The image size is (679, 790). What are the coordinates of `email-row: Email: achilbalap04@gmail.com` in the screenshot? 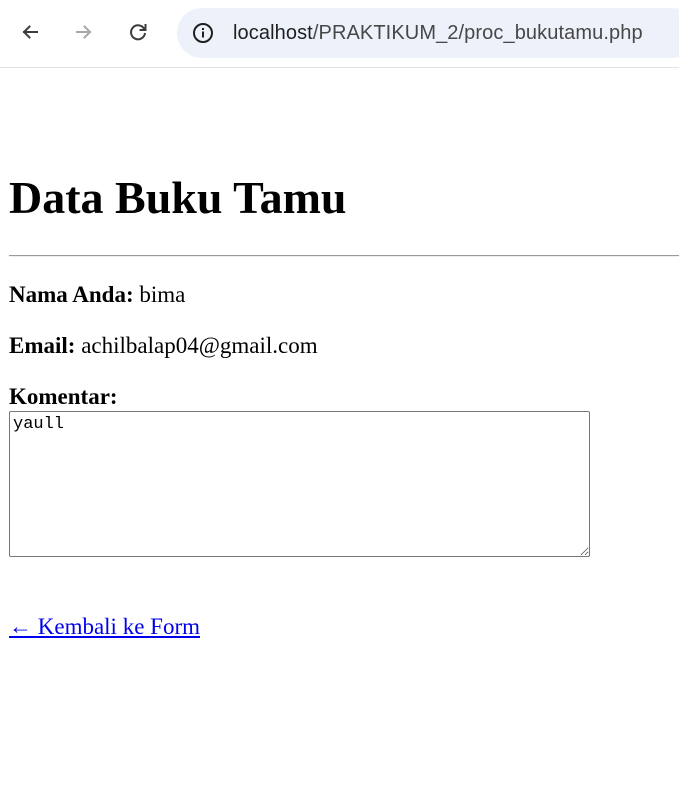 It's located at (163, 346).